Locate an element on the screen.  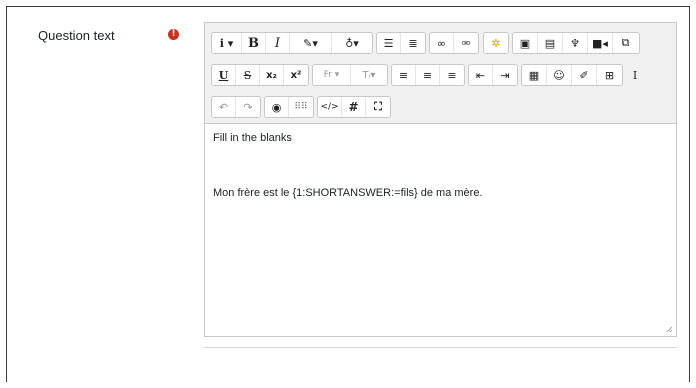
calculator-icon: ▦ is located at coordinates (534, 75).